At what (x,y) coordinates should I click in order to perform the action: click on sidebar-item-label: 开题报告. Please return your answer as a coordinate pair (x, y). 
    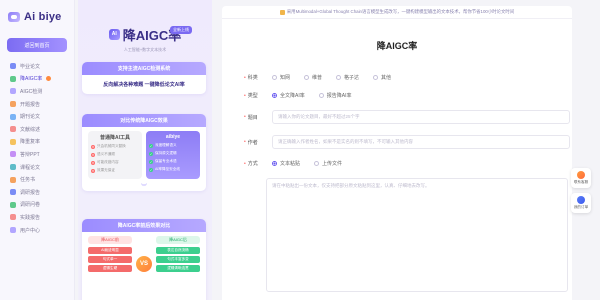
    Looking at the image, I should click on (30, 104).